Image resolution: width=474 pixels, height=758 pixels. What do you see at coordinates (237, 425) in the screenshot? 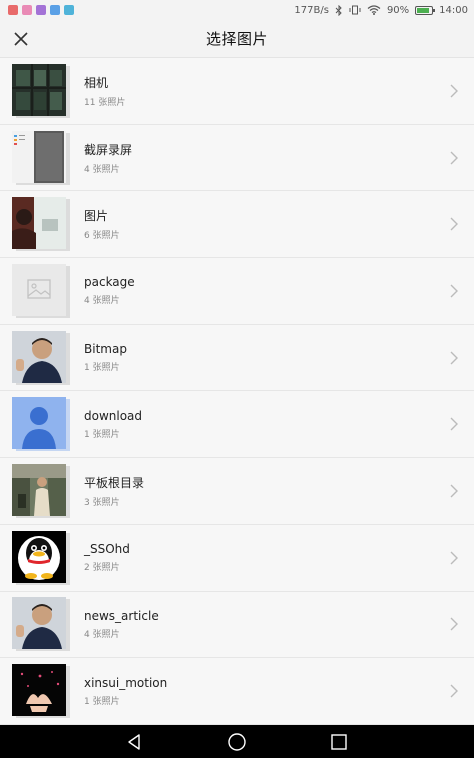
I see `album-row-download: download 1 张照片` at bounding box center [237, 425].